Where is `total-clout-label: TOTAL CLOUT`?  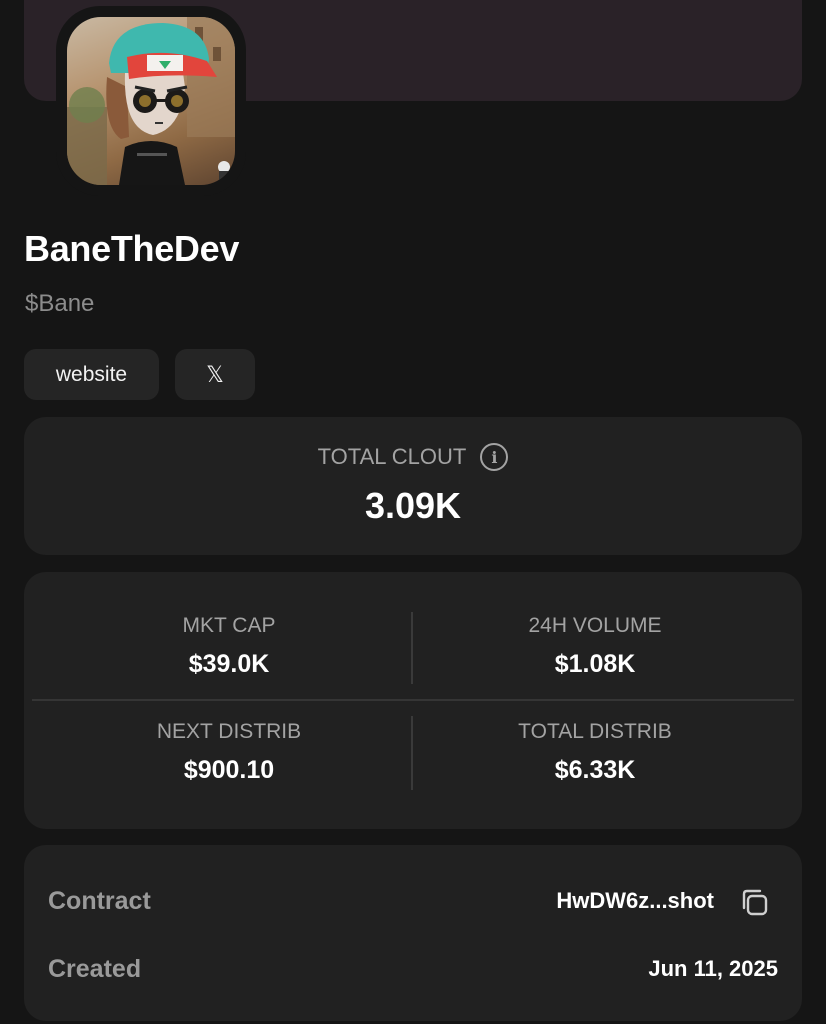
total-clout-label: TOTAL CLOUT is located at coordinates (392, 456).